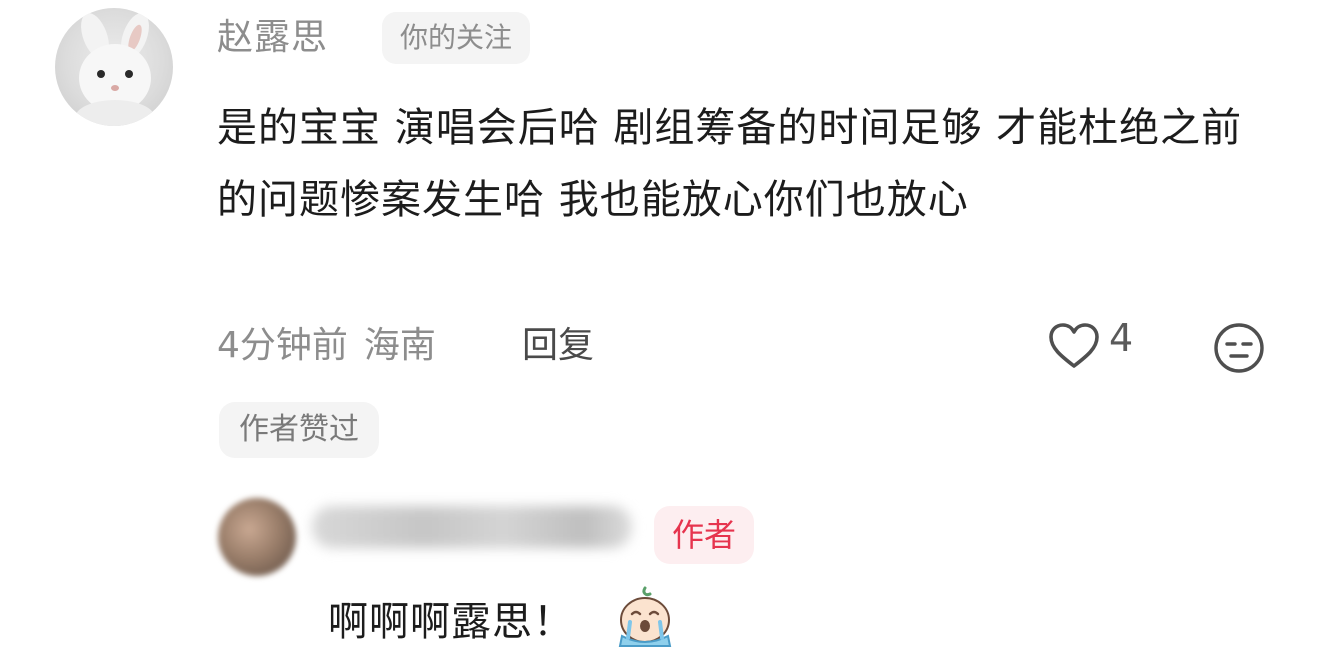 This screenshot has width=1320, height=656. Describe the element at coordinates (1121, 338) in the screenshot. I see `like-count: 4` at that location.